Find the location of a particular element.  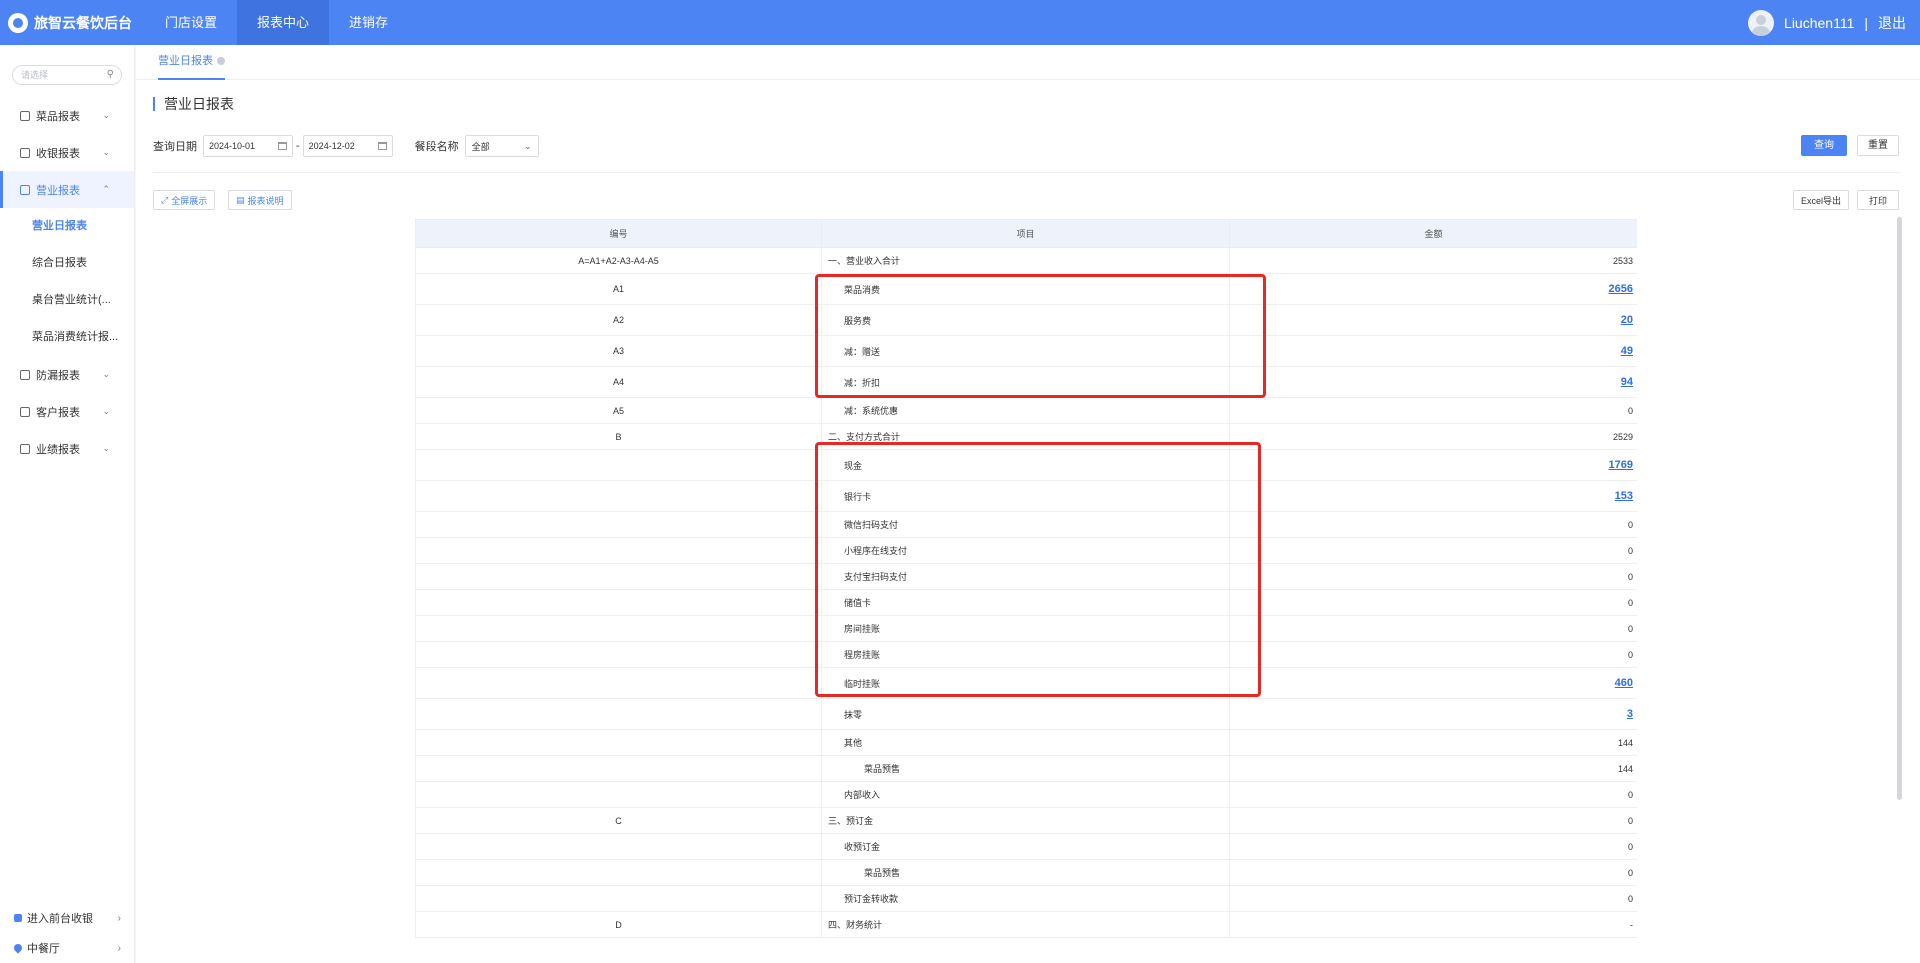

amount-link: 460 is located at coordinates (1433, 683).